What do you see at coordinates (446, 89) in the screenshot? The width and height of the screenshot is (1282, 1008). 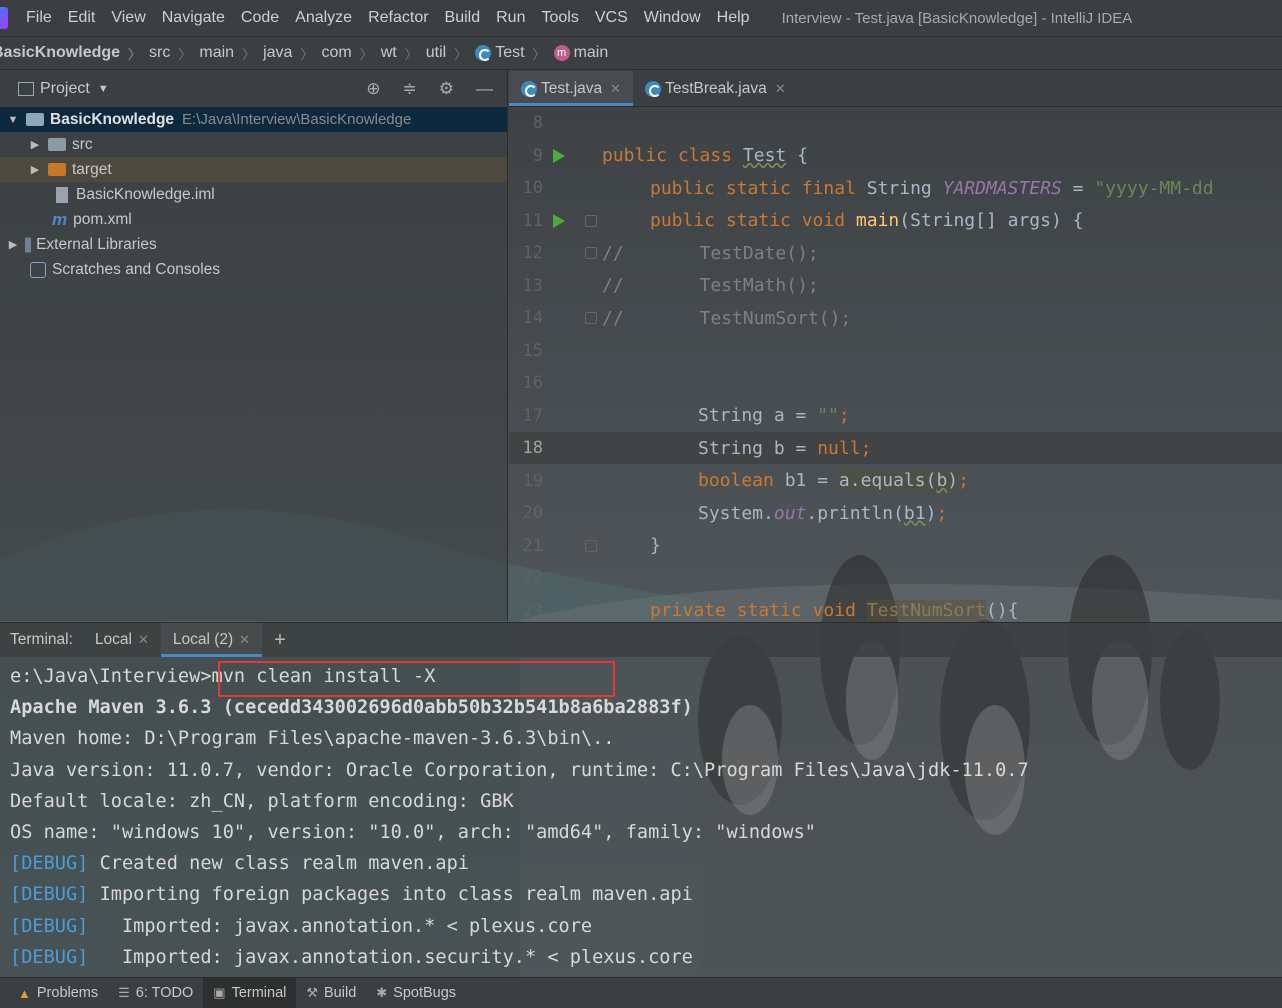 I see `gear-icon: ⚙` at bounding box center [446, 89].